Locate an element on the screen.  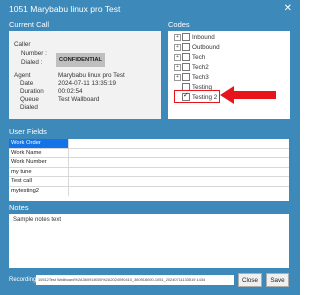
save-button: Save is located at coordinates (277, 280).